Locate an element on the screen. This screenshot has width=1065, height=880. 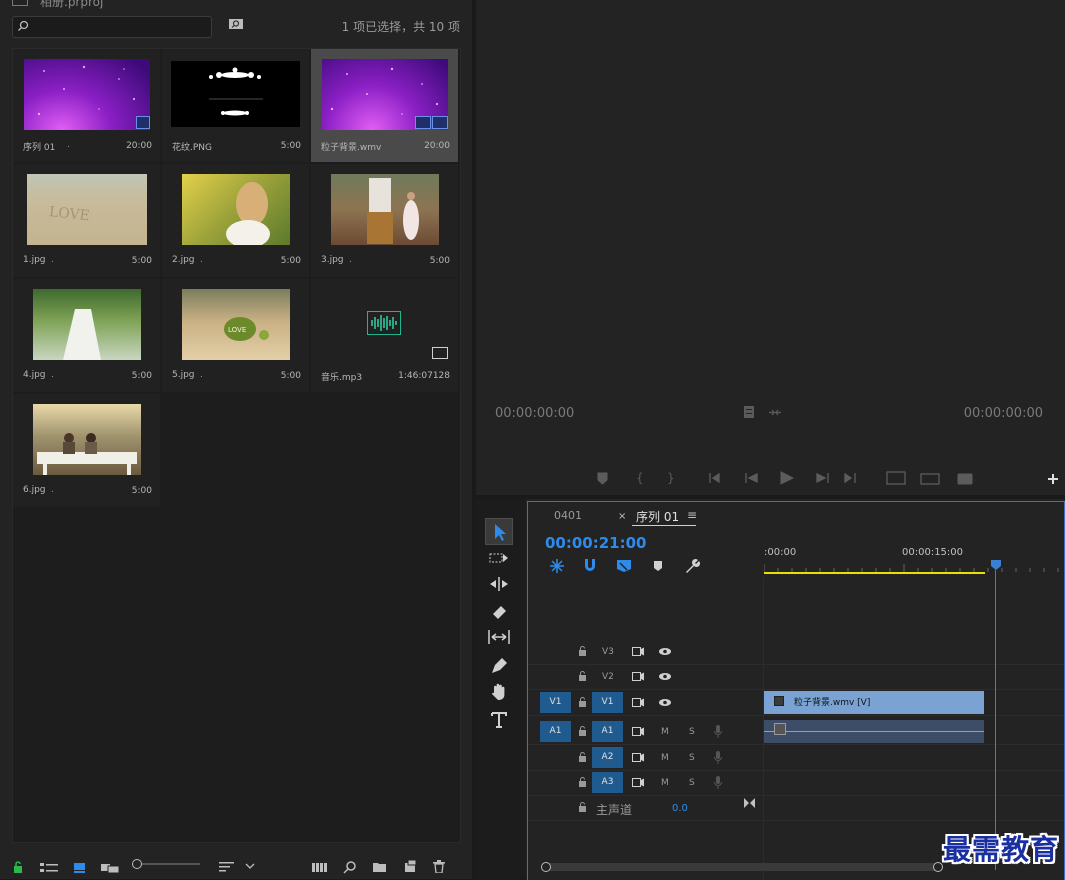
search-input is located at coordinates (112, 27).